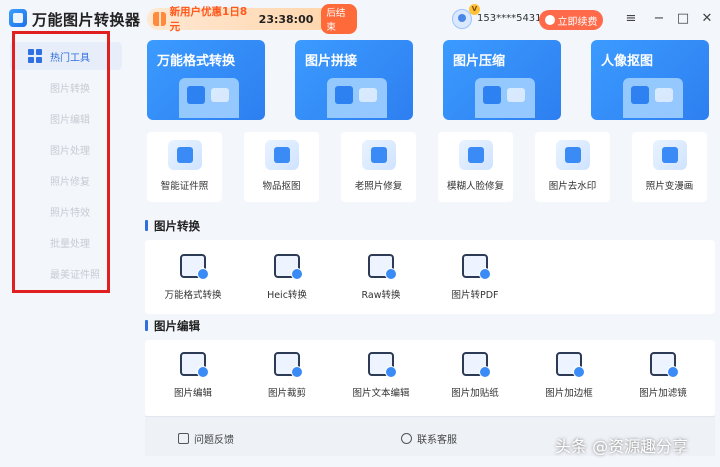 This screenshot has width=720, height=467. Describe the element at coordinates (208, 19) in the screenshot. I see `promo-text: 新用户优惠1日8元` at that location.